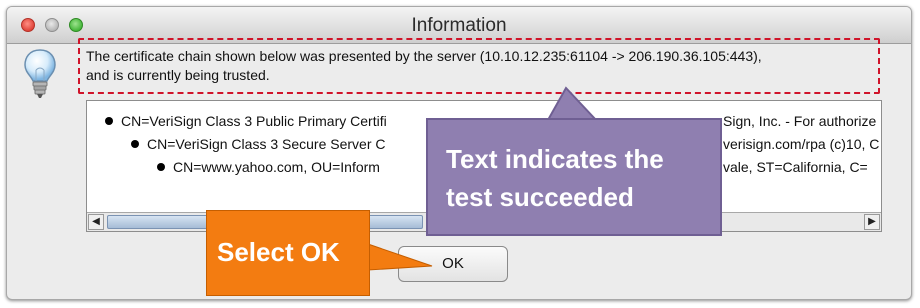 This screenshot has width=920, height=308. I want to click on tree-item-intermediate-ca: CN=VeriSign Class 3 Secure Server C, so click(258, 144).